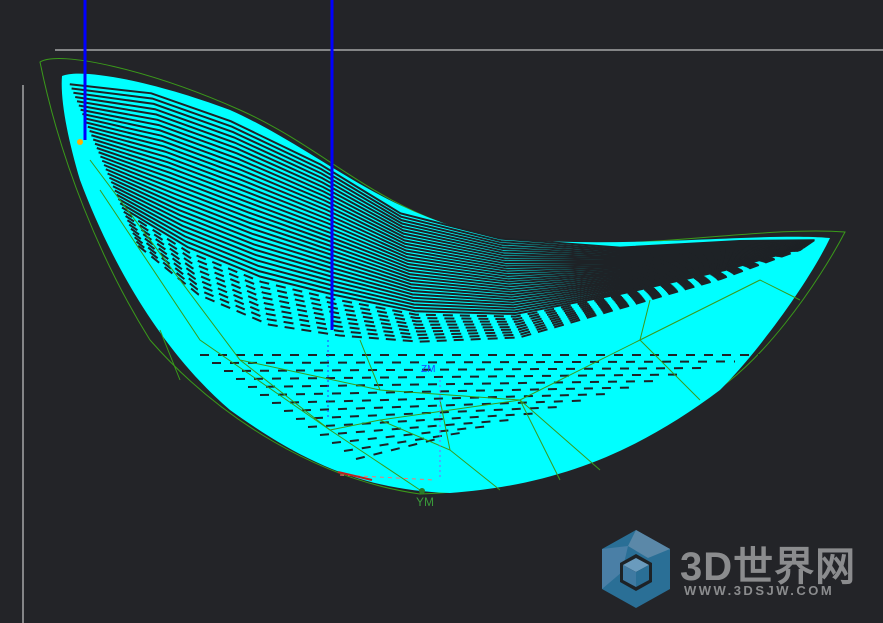 The width and height of the screenshot is (883, 623). What do you see at coordinates (425, 502) in the screenshot?
I see `ym-axis-label: YM` at bounding box center [425, 502].